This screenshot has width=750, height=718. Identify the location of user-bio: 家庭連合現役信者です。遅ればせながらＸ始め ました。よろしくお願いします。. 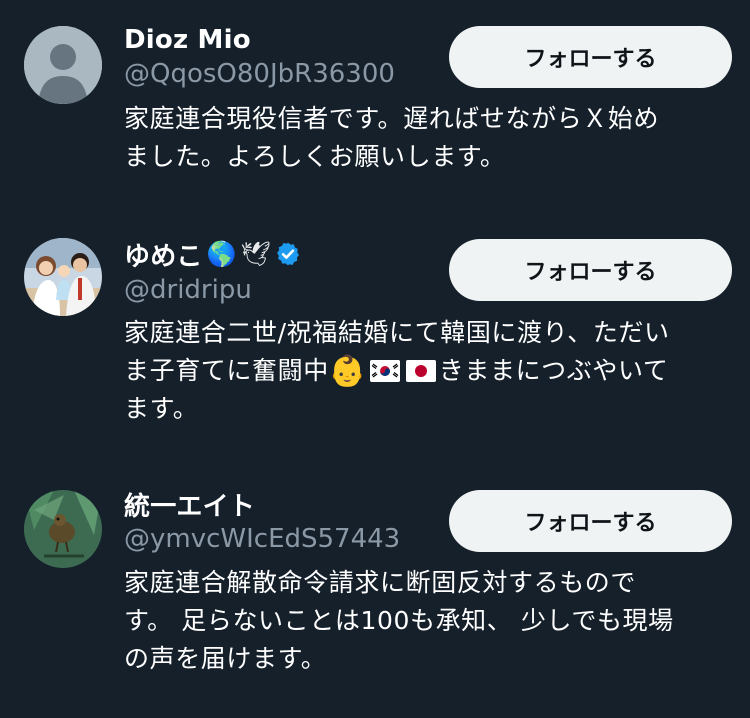
(430, 138).